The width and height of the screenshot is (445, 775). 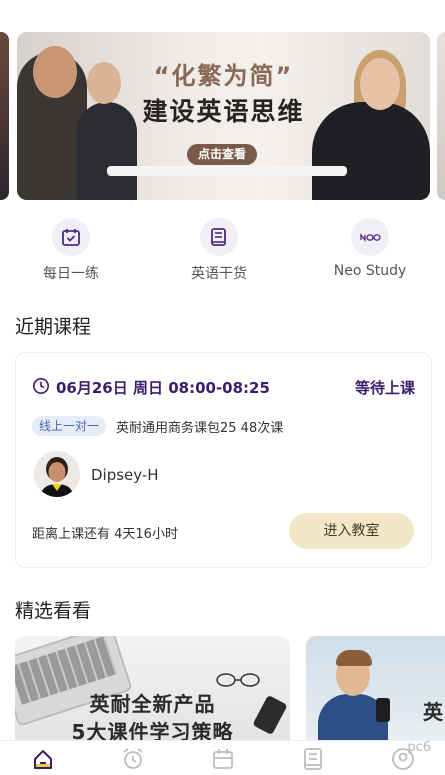 I want to click on bottom-tab-bar, so click(x=222, y=756).